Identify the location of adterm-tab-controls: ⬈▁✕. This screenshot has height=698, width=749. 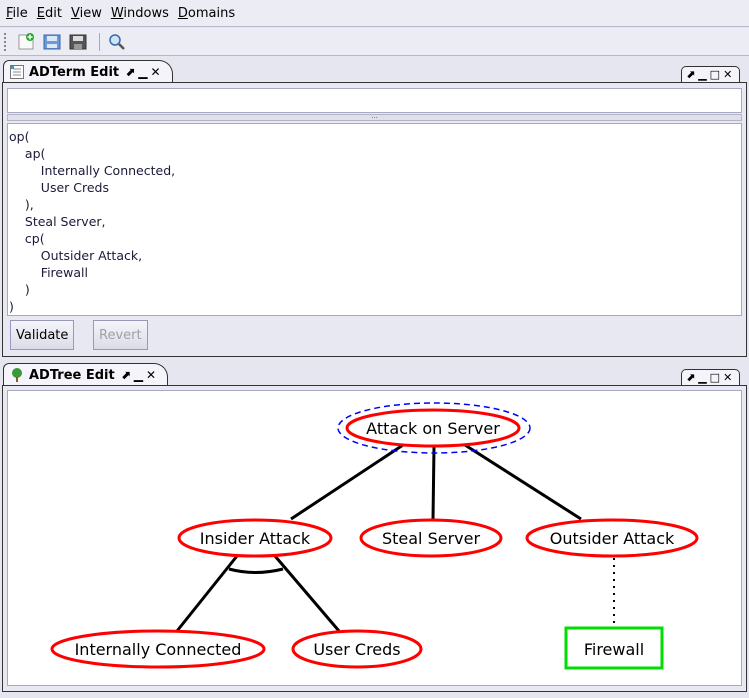
(144, 72).